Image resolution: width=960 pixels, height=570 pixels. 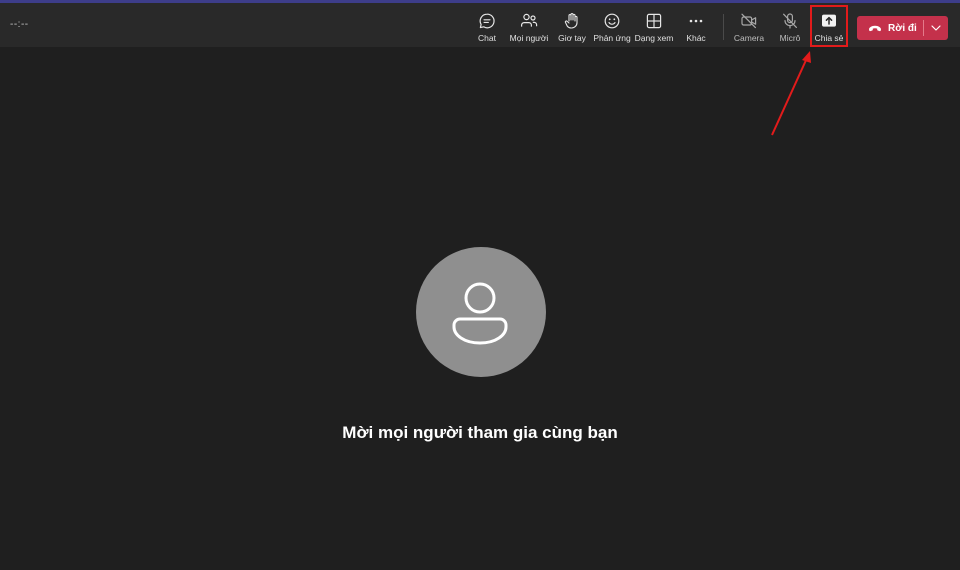 I want to click on leave-button: Rời đi, so click(x=890, y=28).